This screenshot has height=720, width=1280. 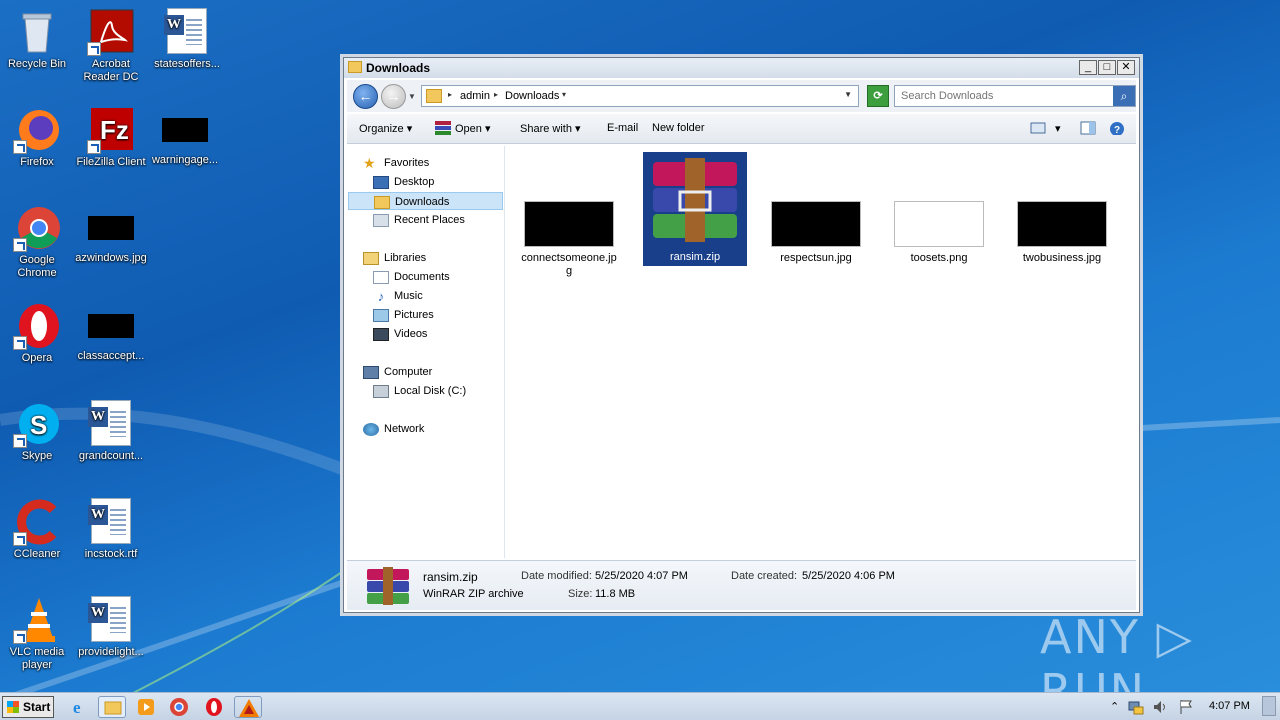 What do you see at coordinates (419, 220) in the screenshot?
I see `nav-recent-places: Recent Places` at bounding box center [419, 220].